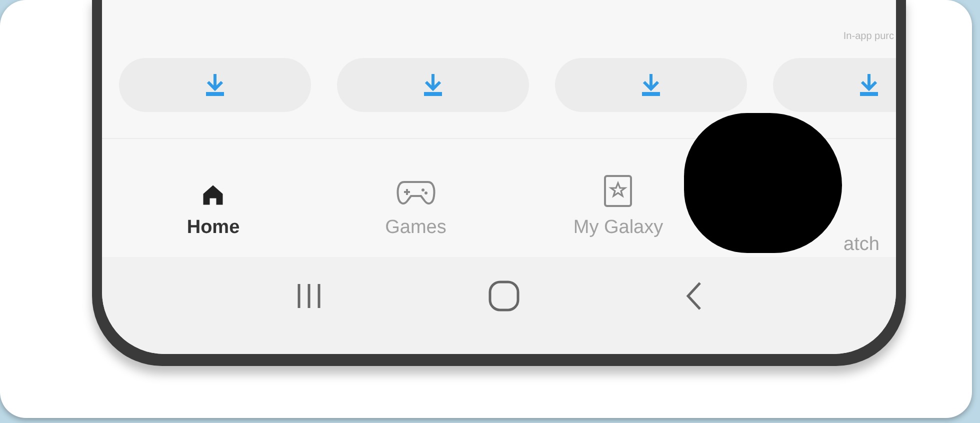  Describe the element at coordinates (618, 191) in the screenshot. I see `star-frame-icon` at that location.